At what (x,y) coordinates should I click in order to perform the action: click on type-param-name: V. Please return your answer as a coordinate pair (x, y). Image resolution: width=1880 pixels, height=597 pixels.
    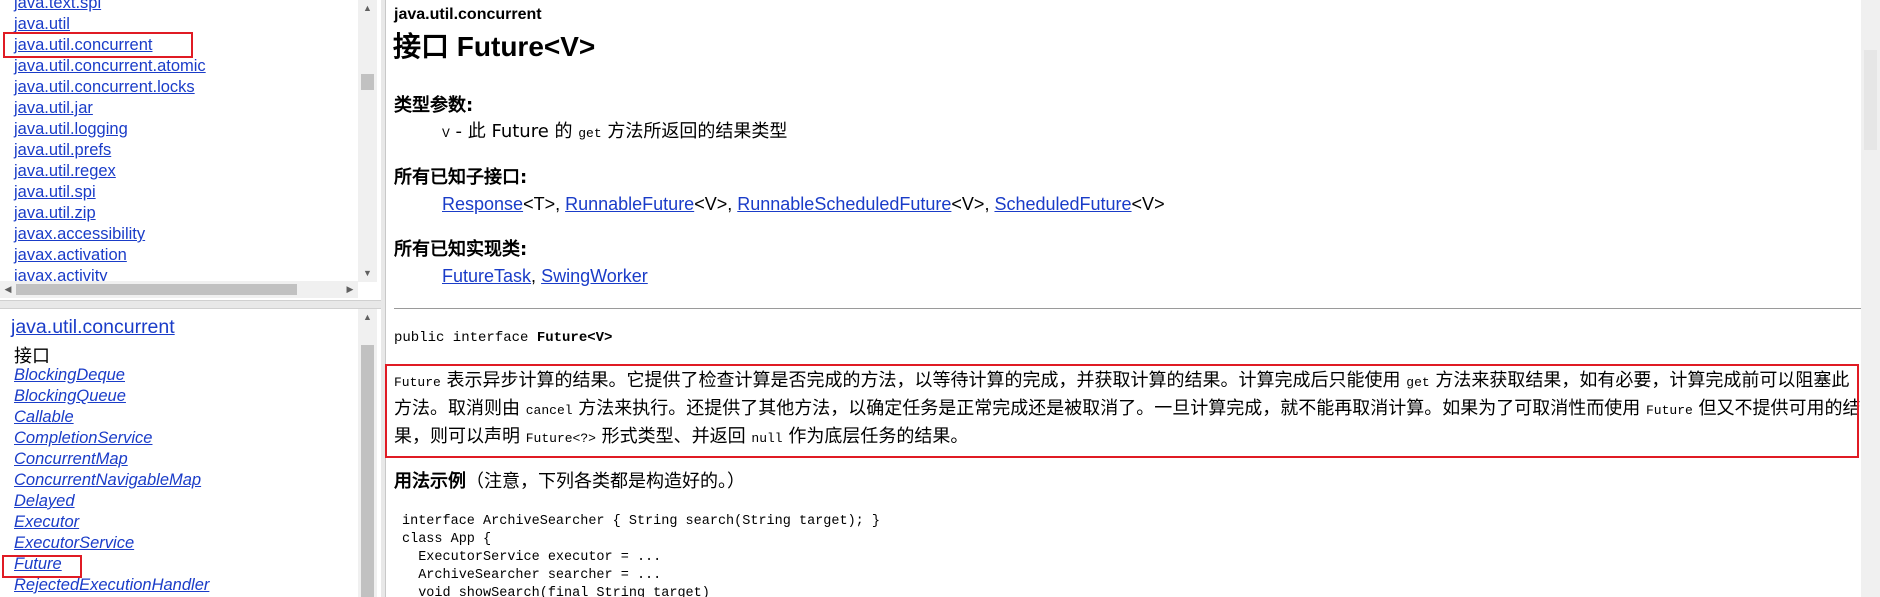
    Looking at the image, I should click on (446, 133).